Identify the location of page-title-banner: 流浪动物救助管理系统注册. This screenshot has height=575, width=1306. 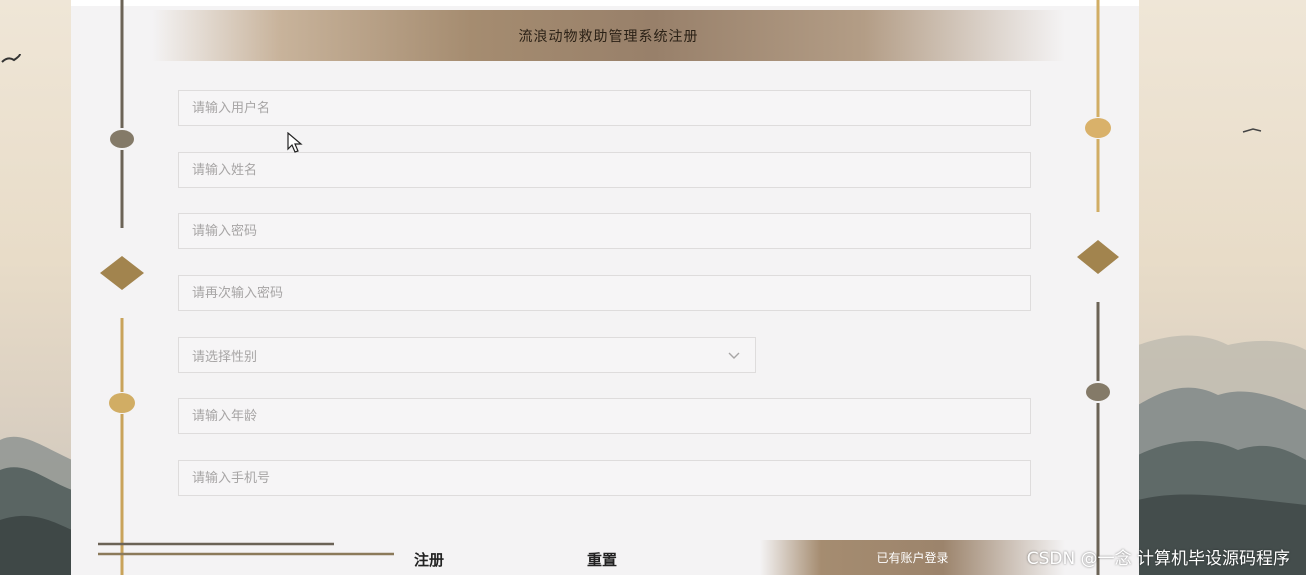
(608, 35).